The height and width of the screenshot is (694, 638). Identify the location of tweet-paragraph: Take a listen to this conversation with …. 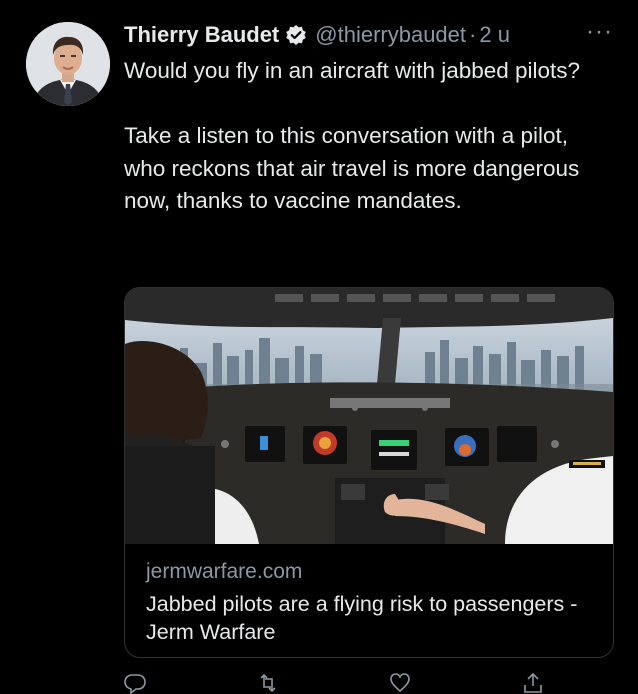
(352, 168).